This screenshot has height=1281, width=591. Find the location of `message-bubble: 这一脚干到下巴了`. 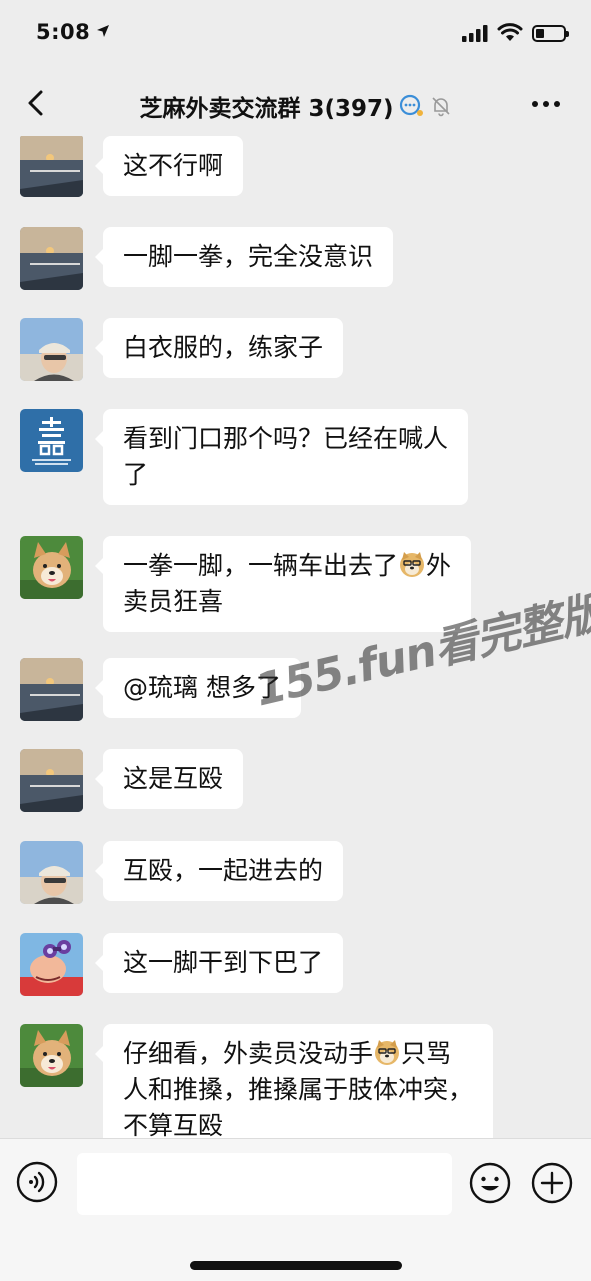

message-bubble: 这一脚干到下巴了 is located at coordinates (219, 963).